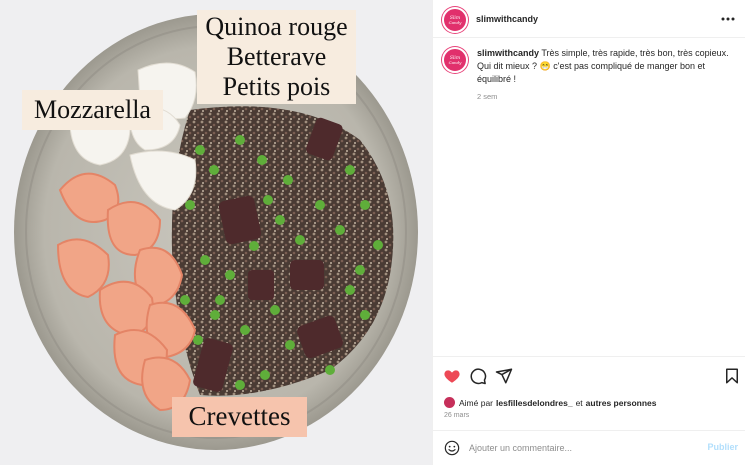 This screenshot has width=745, height=466. Describe the element at coordinates (456, 415) in the screenshot. I see `post-date: 26 mars` at that location.